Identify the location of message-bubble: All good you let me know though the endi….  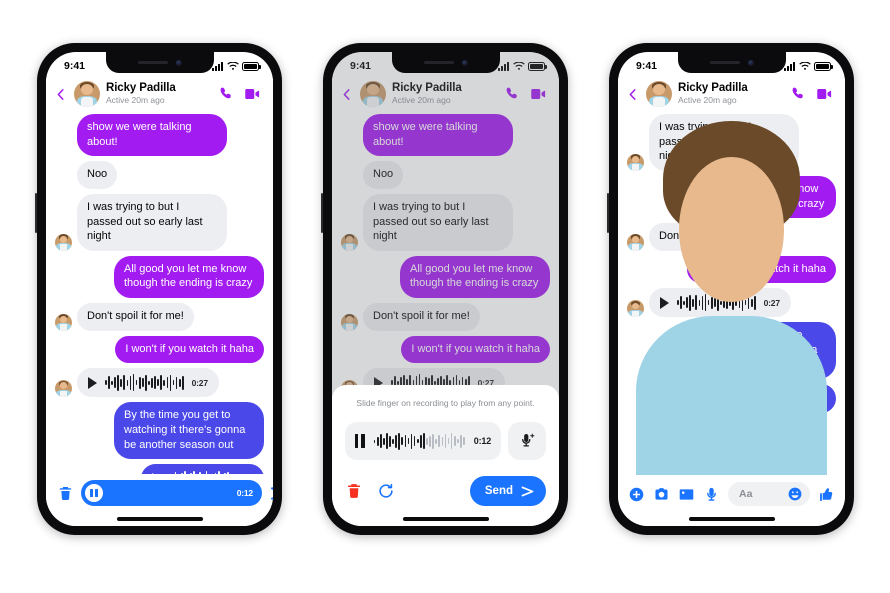
(189, 276).